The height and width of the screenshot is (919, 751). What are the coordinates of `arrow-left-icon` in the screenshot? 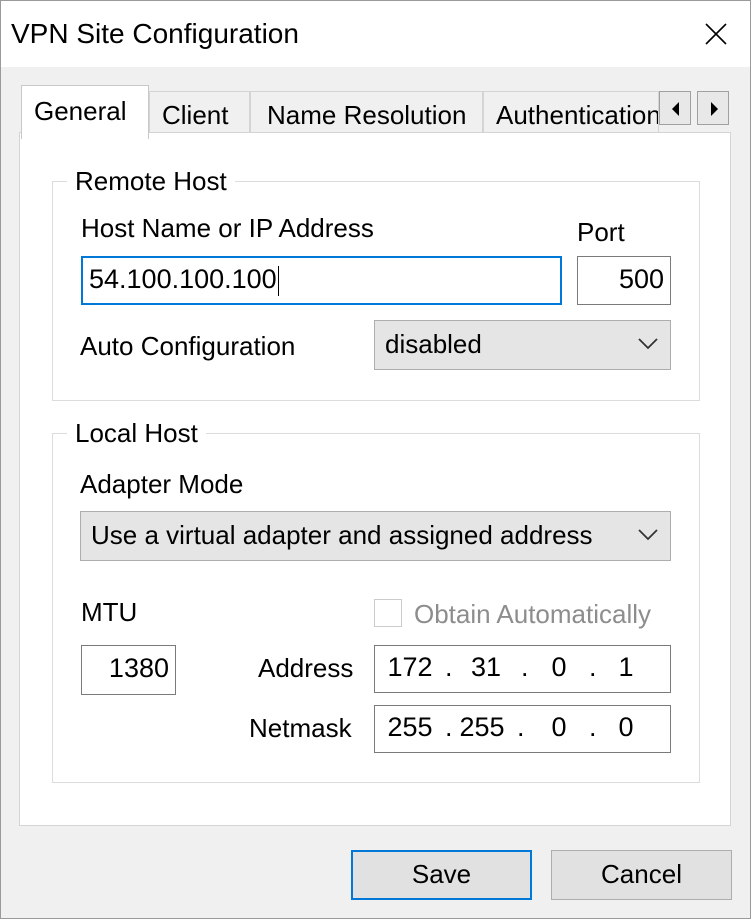 It's located at (675, 109).